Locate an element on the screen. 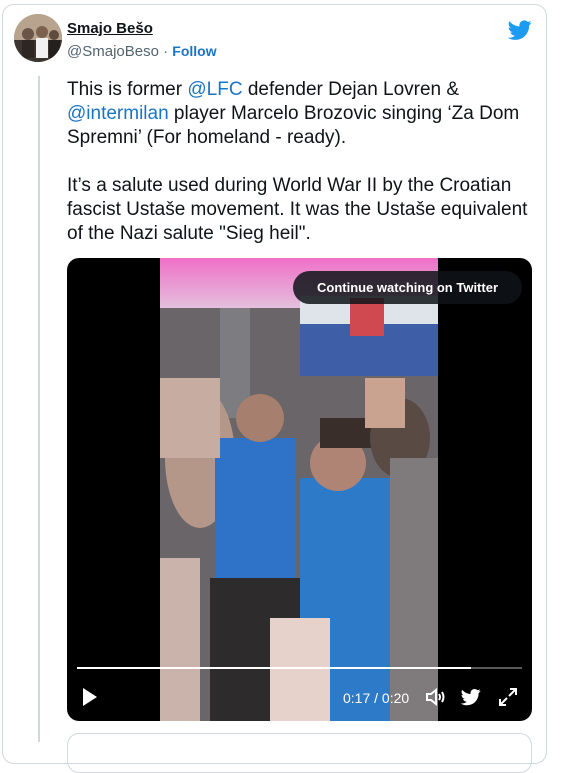  tweet-text-segment: This is former is located at coordinates (127, 89).